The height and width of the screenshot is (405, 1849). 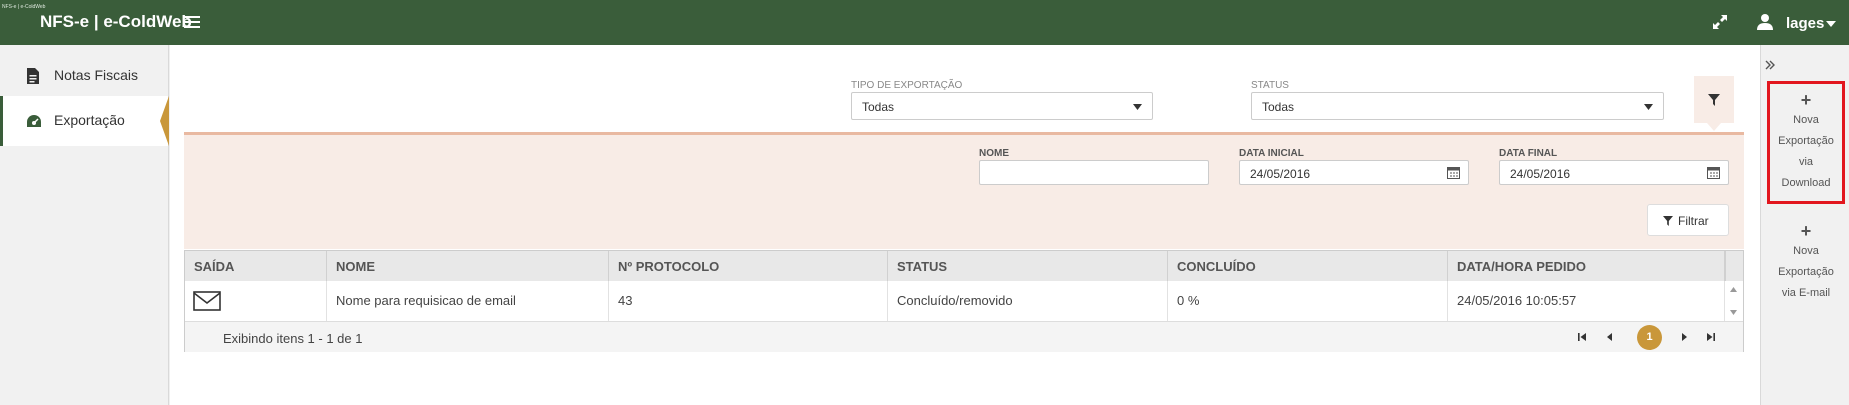 I want to click on status-cell: Concluído/removido, so click(x=1028, y=301).